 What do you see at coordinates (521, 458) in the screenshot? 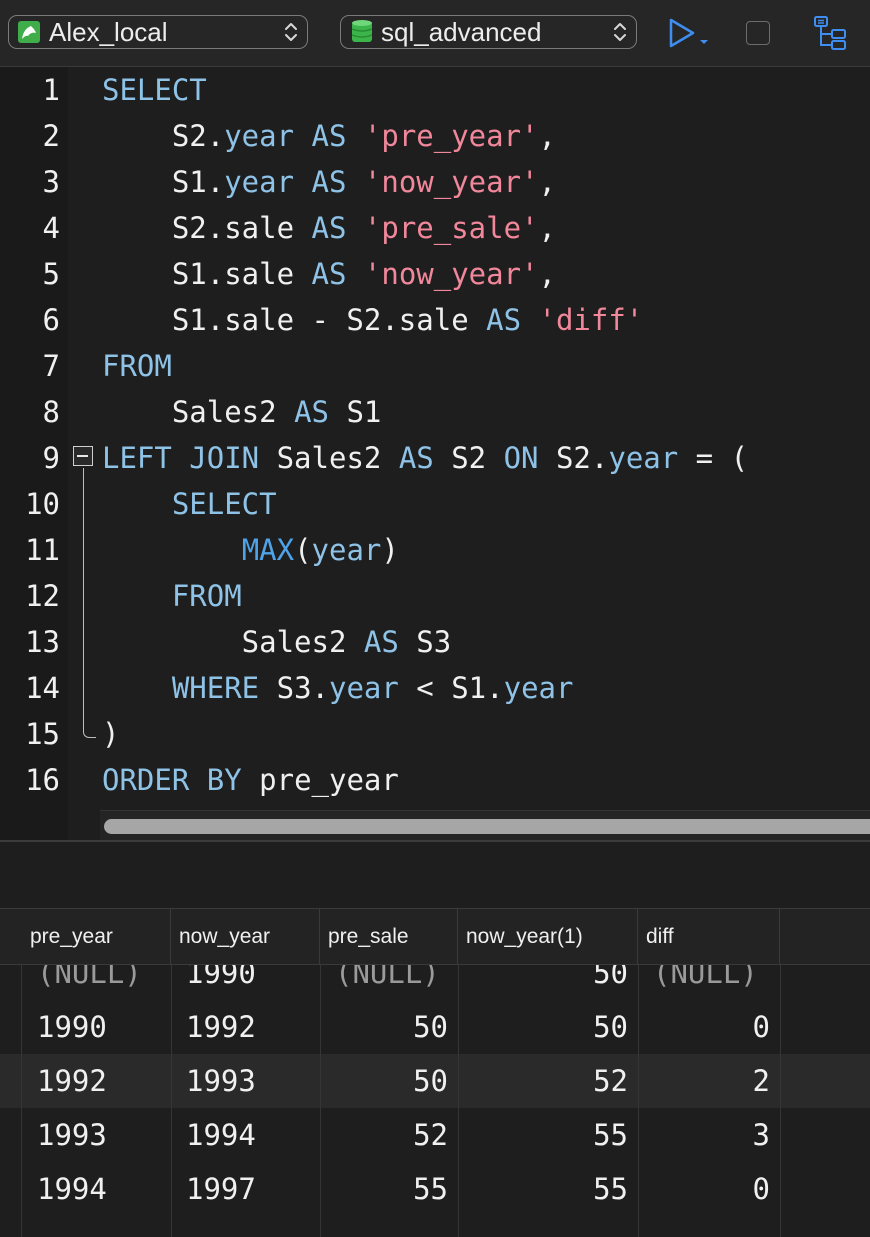
I see `sql-keyword: ON` at bounding box center [521, 458].